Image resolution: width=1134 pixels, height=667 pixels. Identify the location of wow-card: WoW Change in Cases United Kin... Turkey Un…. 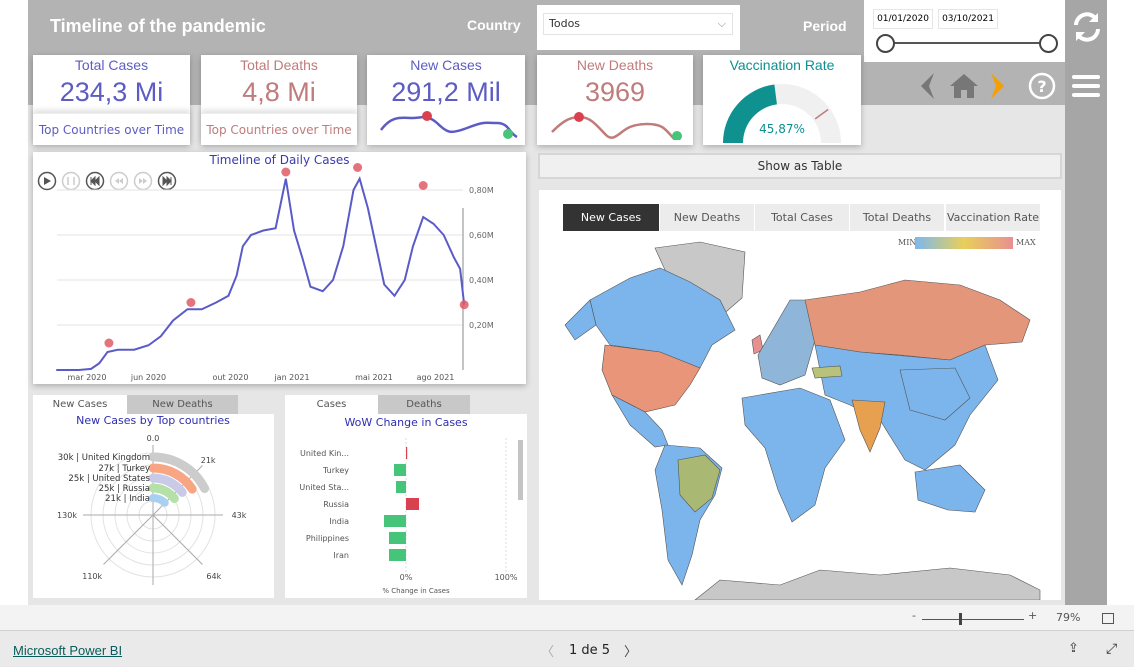
(406, 506).